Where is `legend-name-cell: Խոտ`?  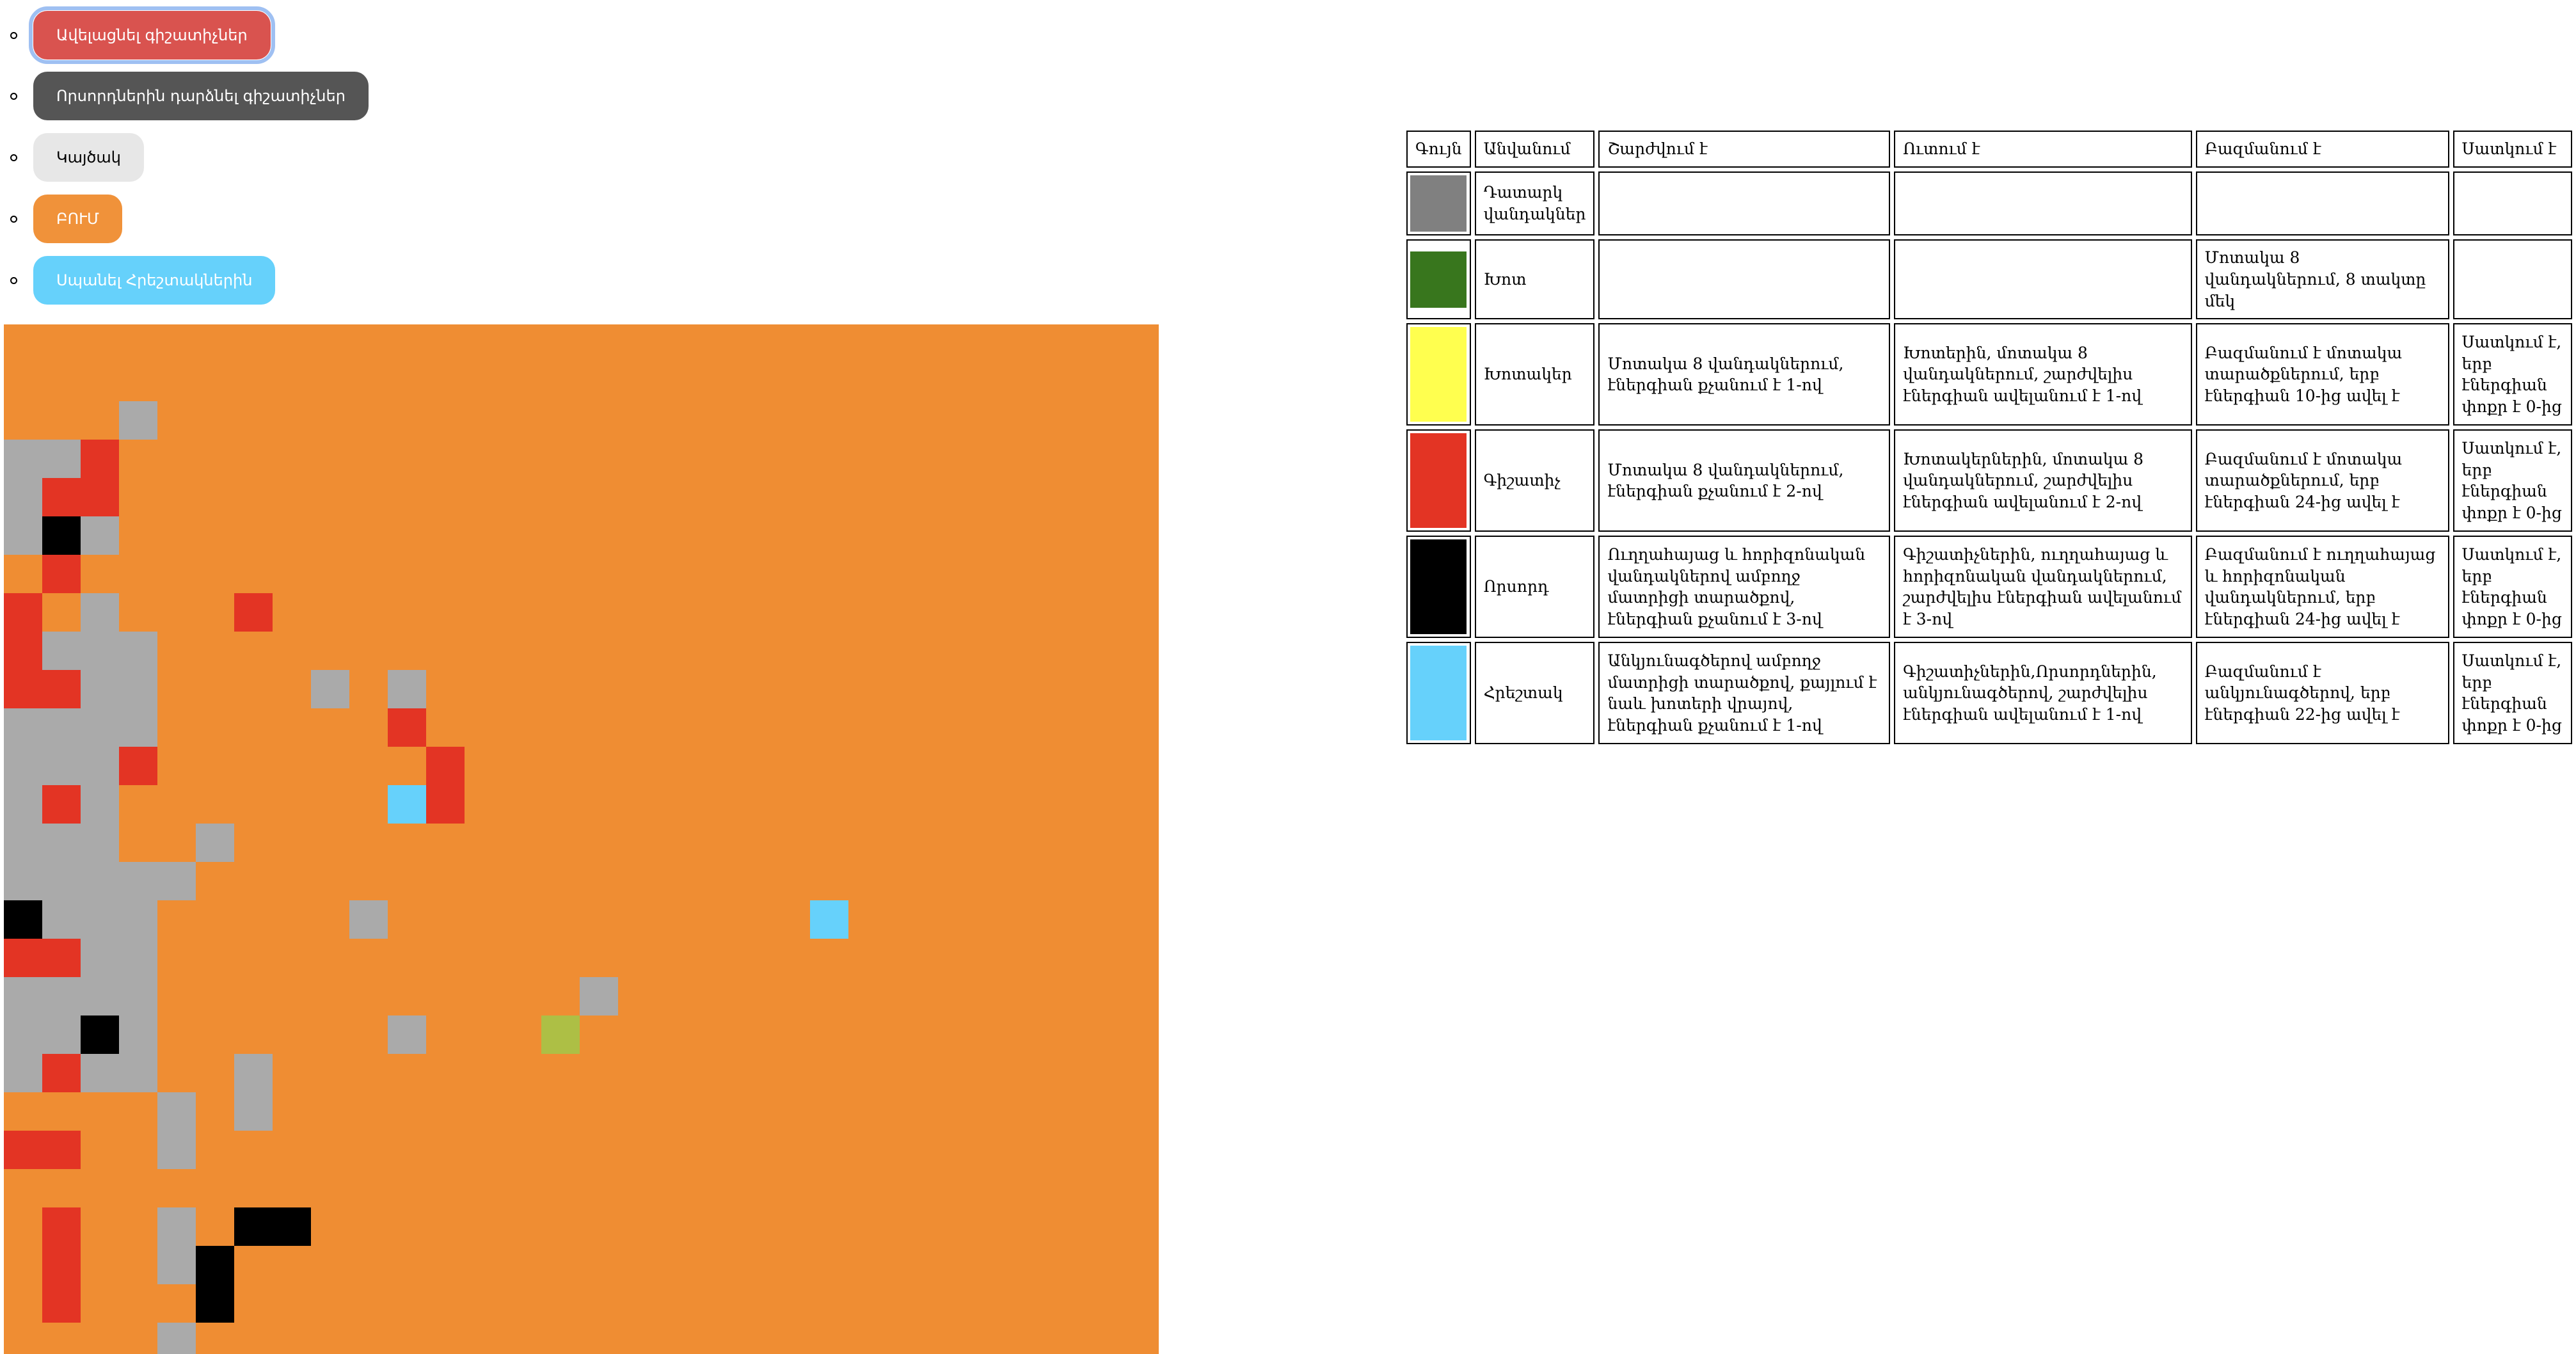
legend-name-cell: Խոտ is located at coordinates (1535, 279).